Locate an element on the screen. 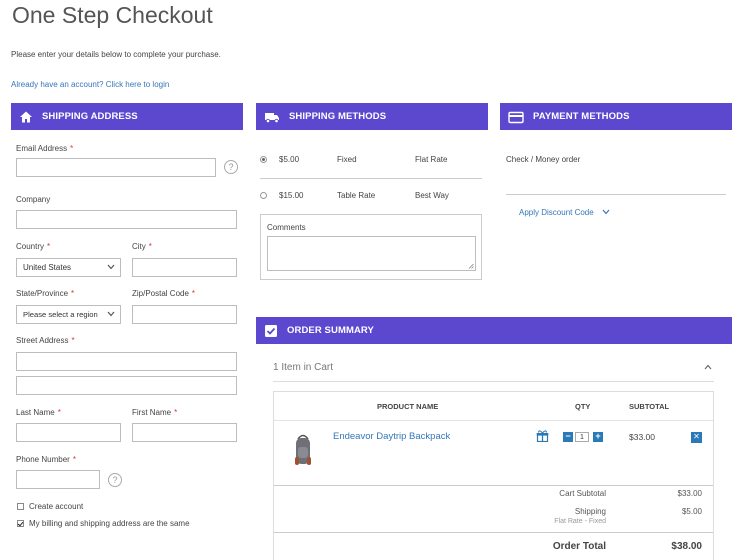 The width and height of the screenshot is (739, 560). shipping-option-carrier: Fixed is located at coordinates (347, 159).